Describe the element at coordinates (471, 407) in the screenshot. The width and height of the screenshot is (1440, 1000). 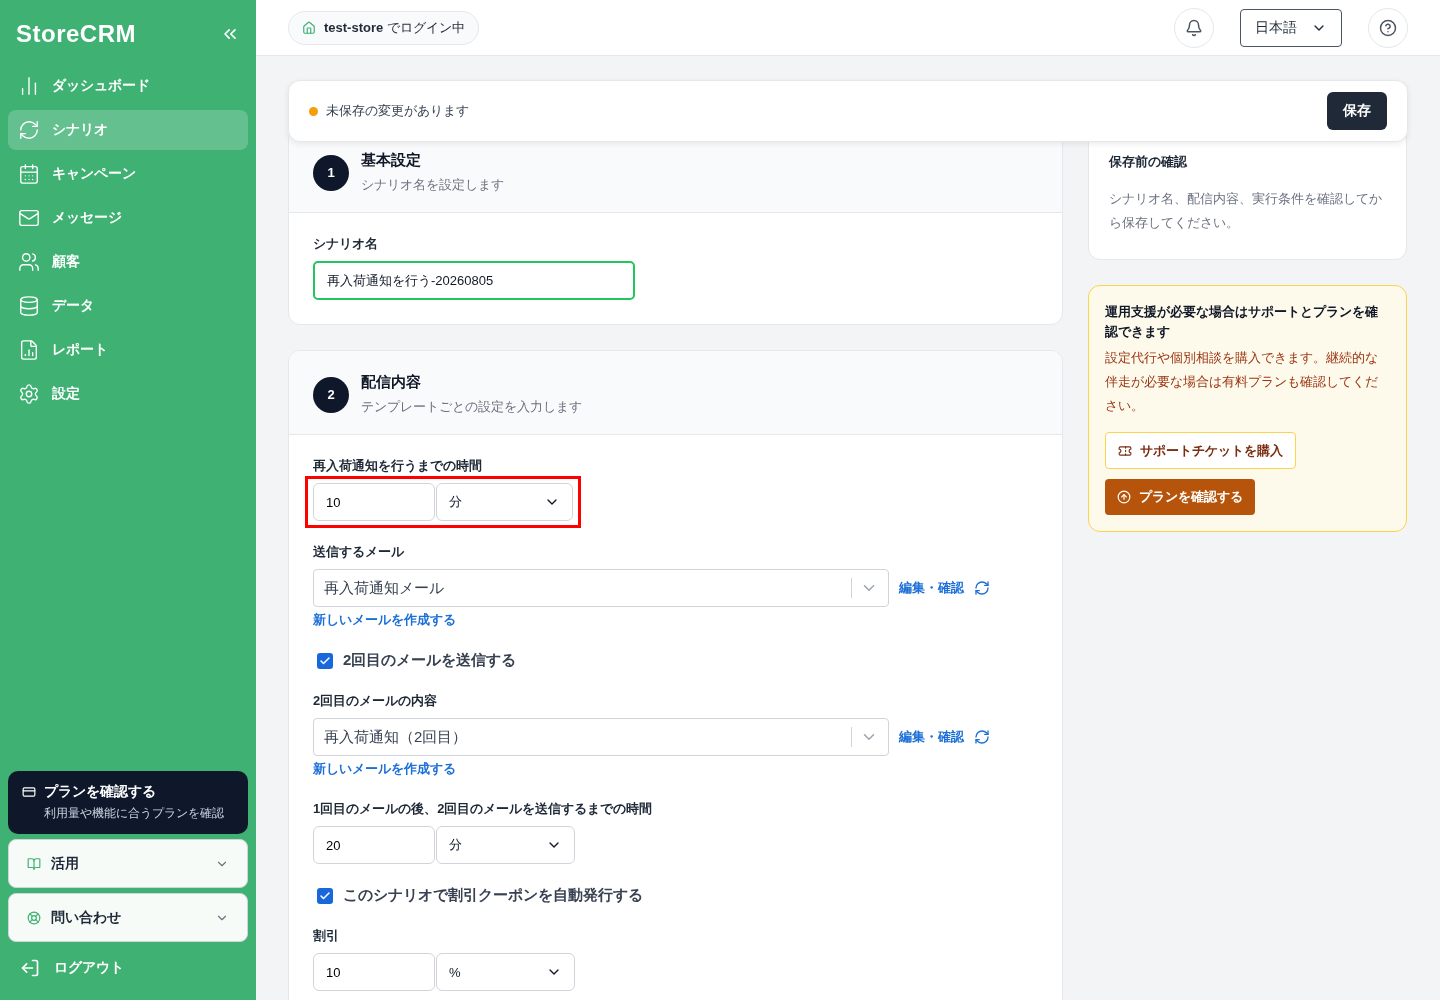
I see `section-subtitle: テンプレートごとの設定を入力します` at that location.